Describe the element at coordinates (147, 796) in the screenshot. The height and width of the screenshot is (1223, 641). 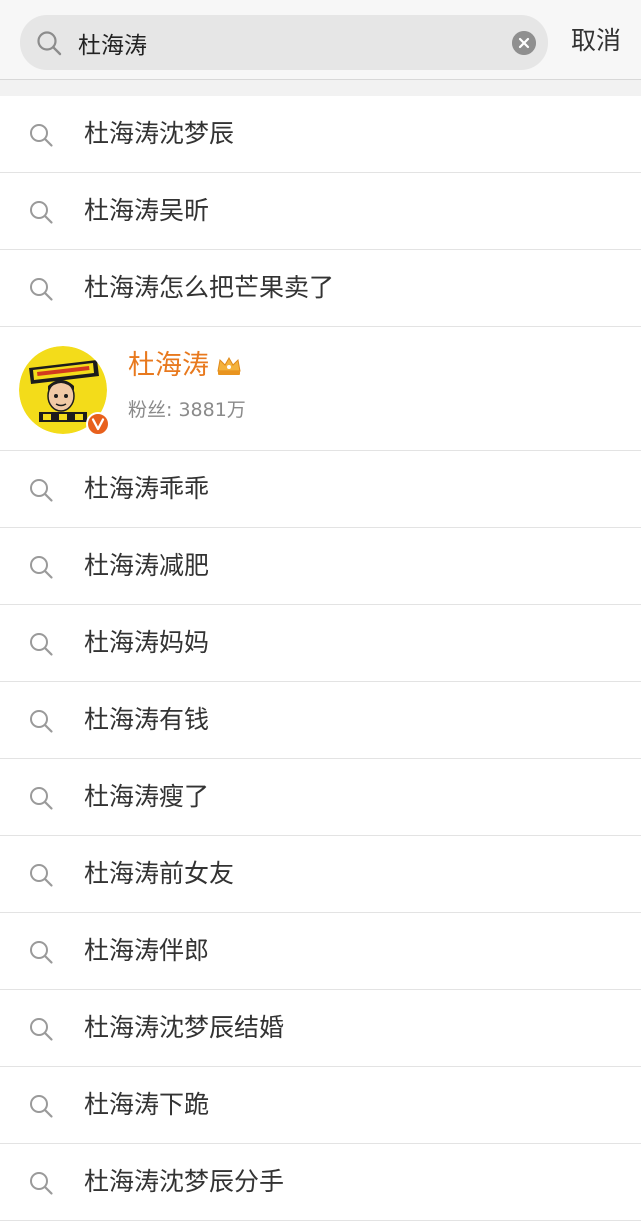
I see `suggestion-label: 杜海涛瘦了` at that location.